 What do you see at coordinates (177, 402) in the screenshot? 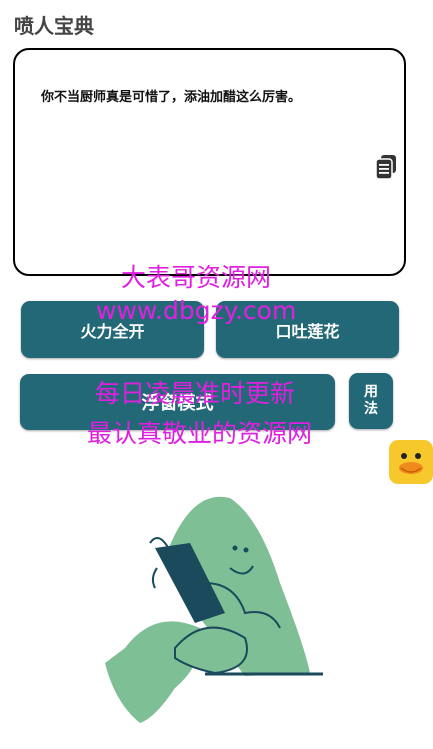
I see `float-window-button: 浮窗模式` at bounding box center [177, 402].